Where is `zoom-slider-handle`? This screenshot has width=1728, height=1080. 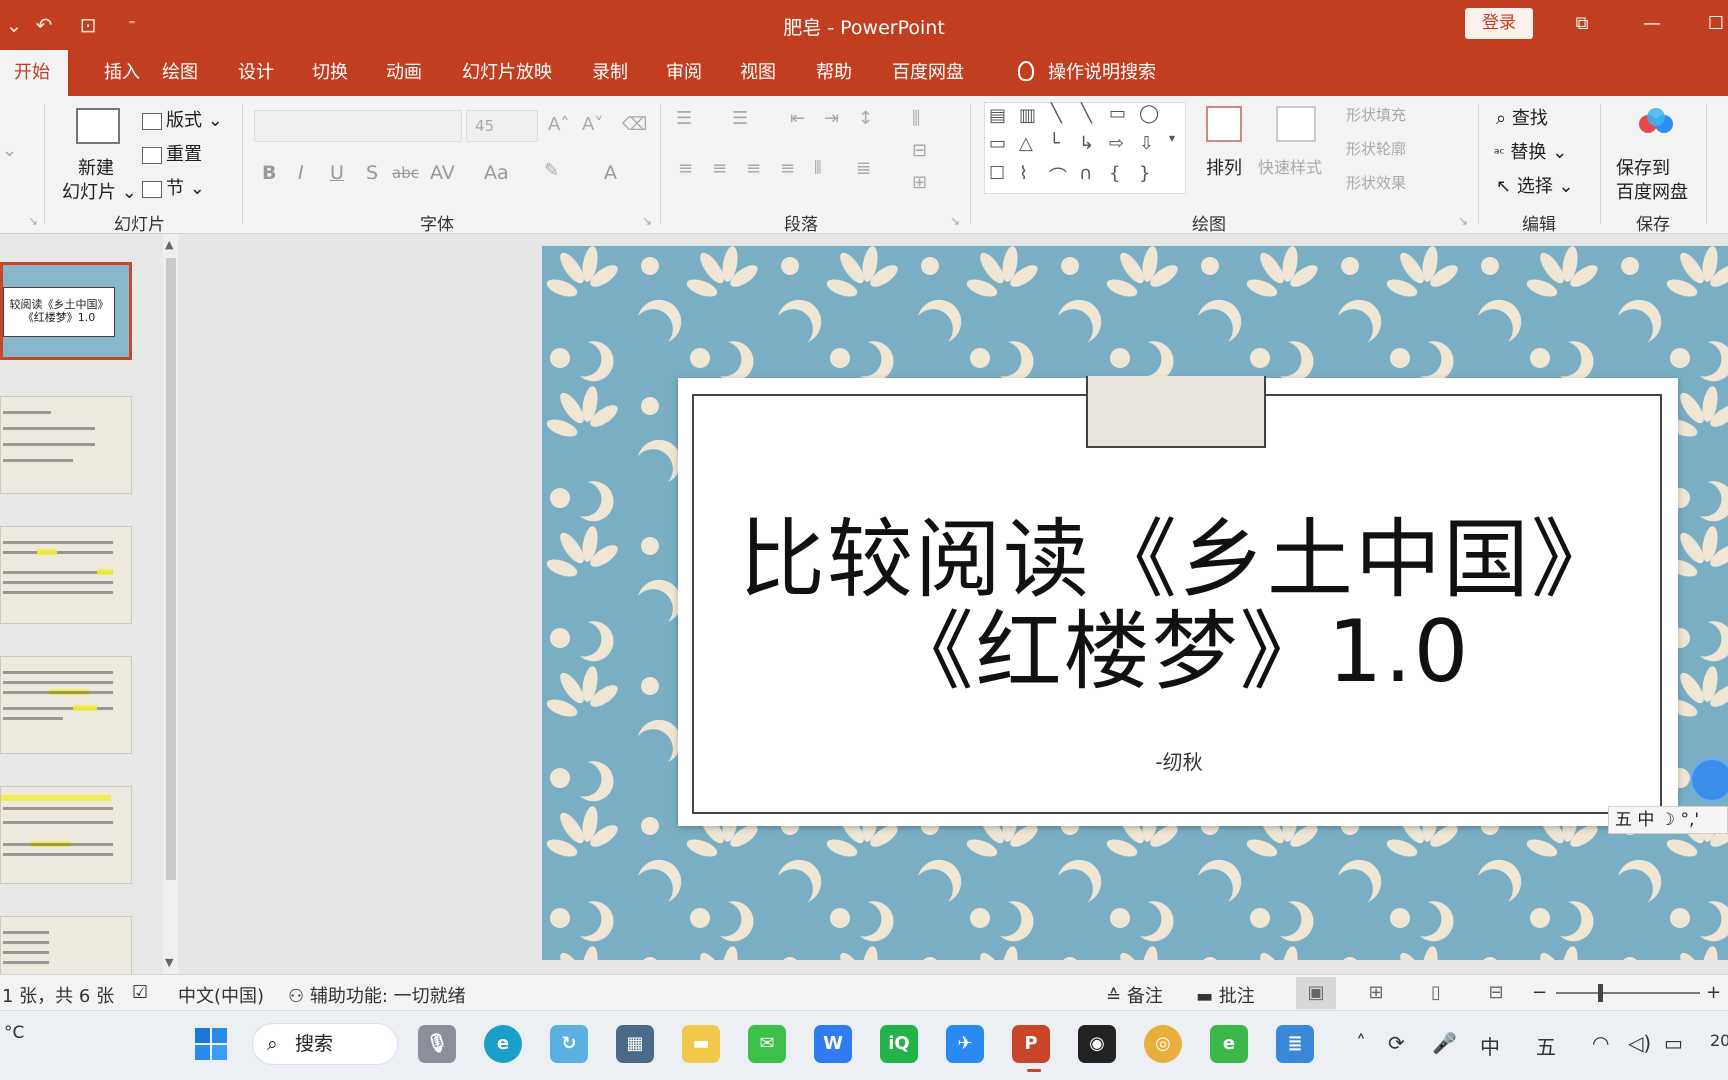
zoom-slider-handle is located at coordinates (1600, 993).